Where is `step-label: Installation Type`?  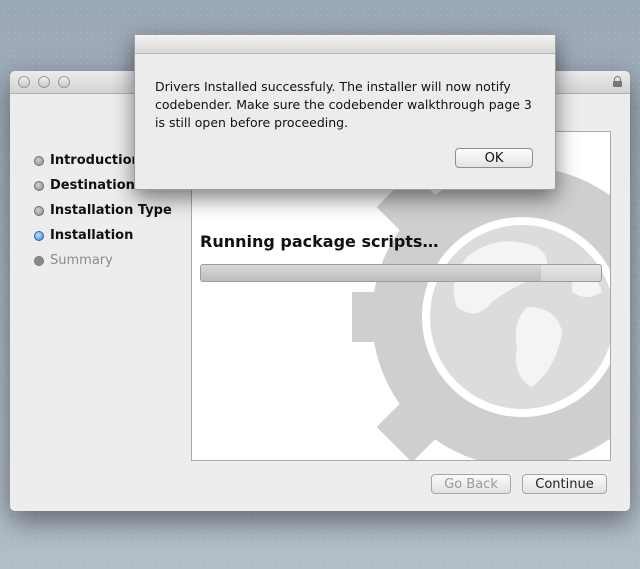 step-label: Installation Type is located at coordinates (111, 210).